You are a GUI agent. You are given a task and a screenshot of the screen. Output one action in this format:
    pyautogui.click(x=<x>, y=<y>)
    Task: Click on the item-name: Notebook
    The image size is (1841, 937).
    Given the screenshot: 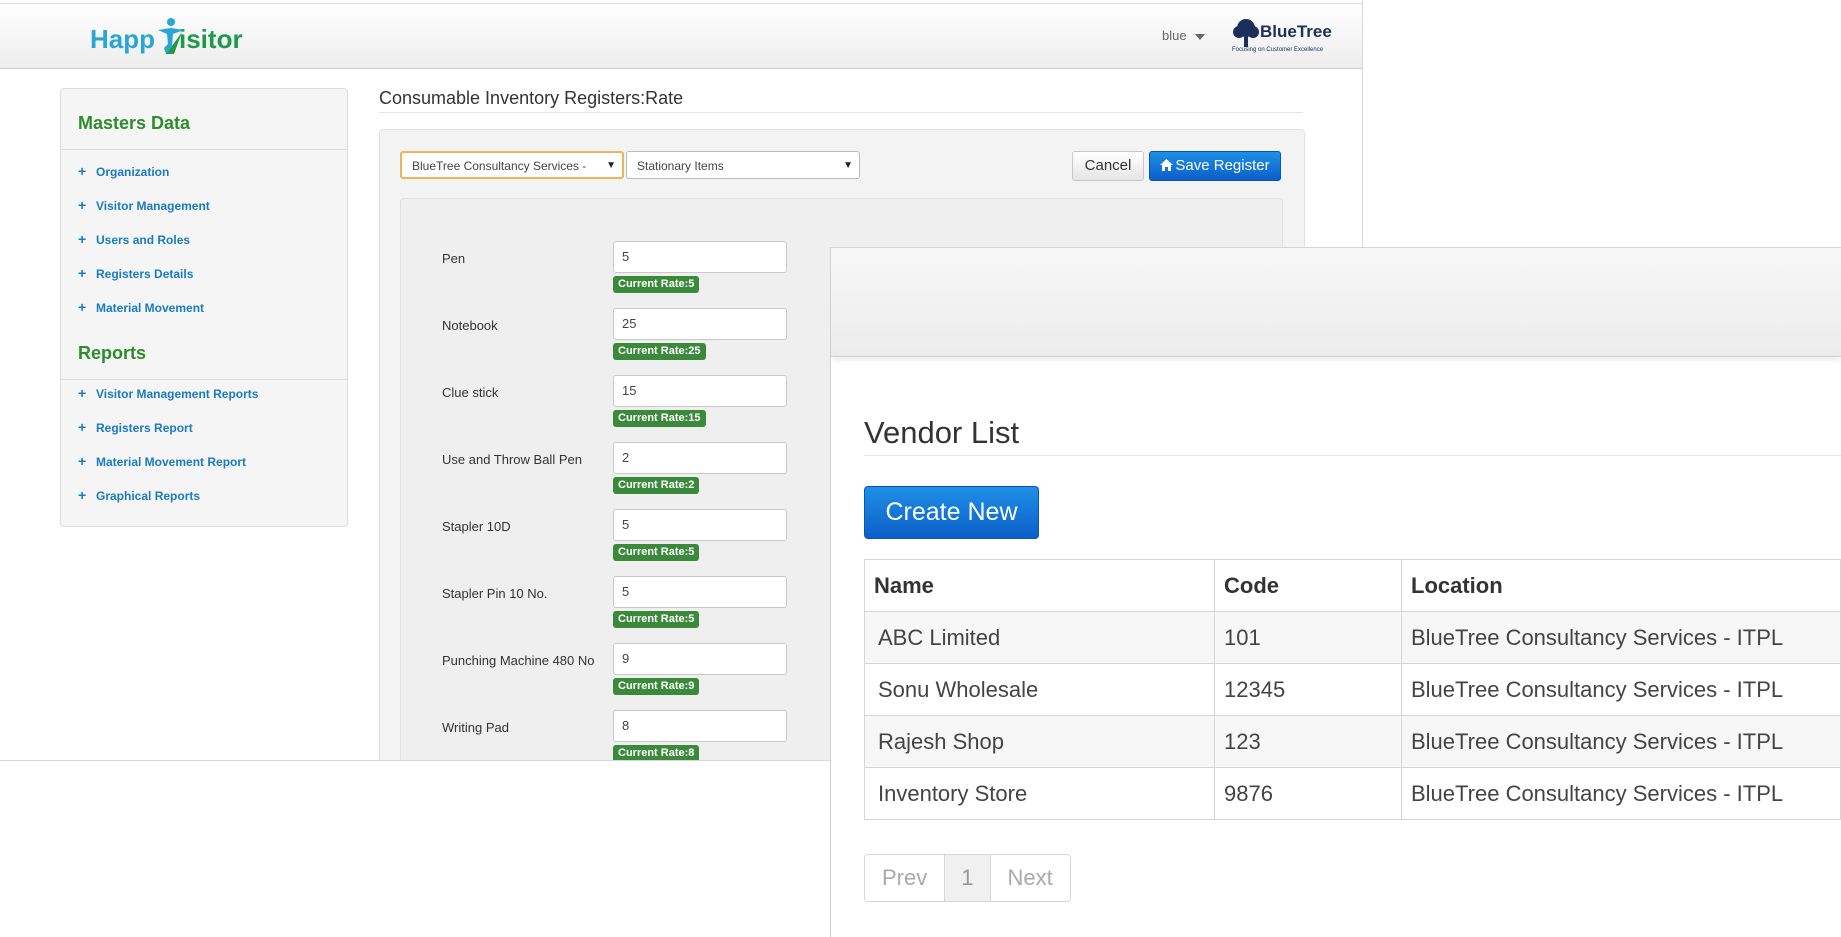 What is the action you would take?
    pyautogui.click(x=470, y=325)
    